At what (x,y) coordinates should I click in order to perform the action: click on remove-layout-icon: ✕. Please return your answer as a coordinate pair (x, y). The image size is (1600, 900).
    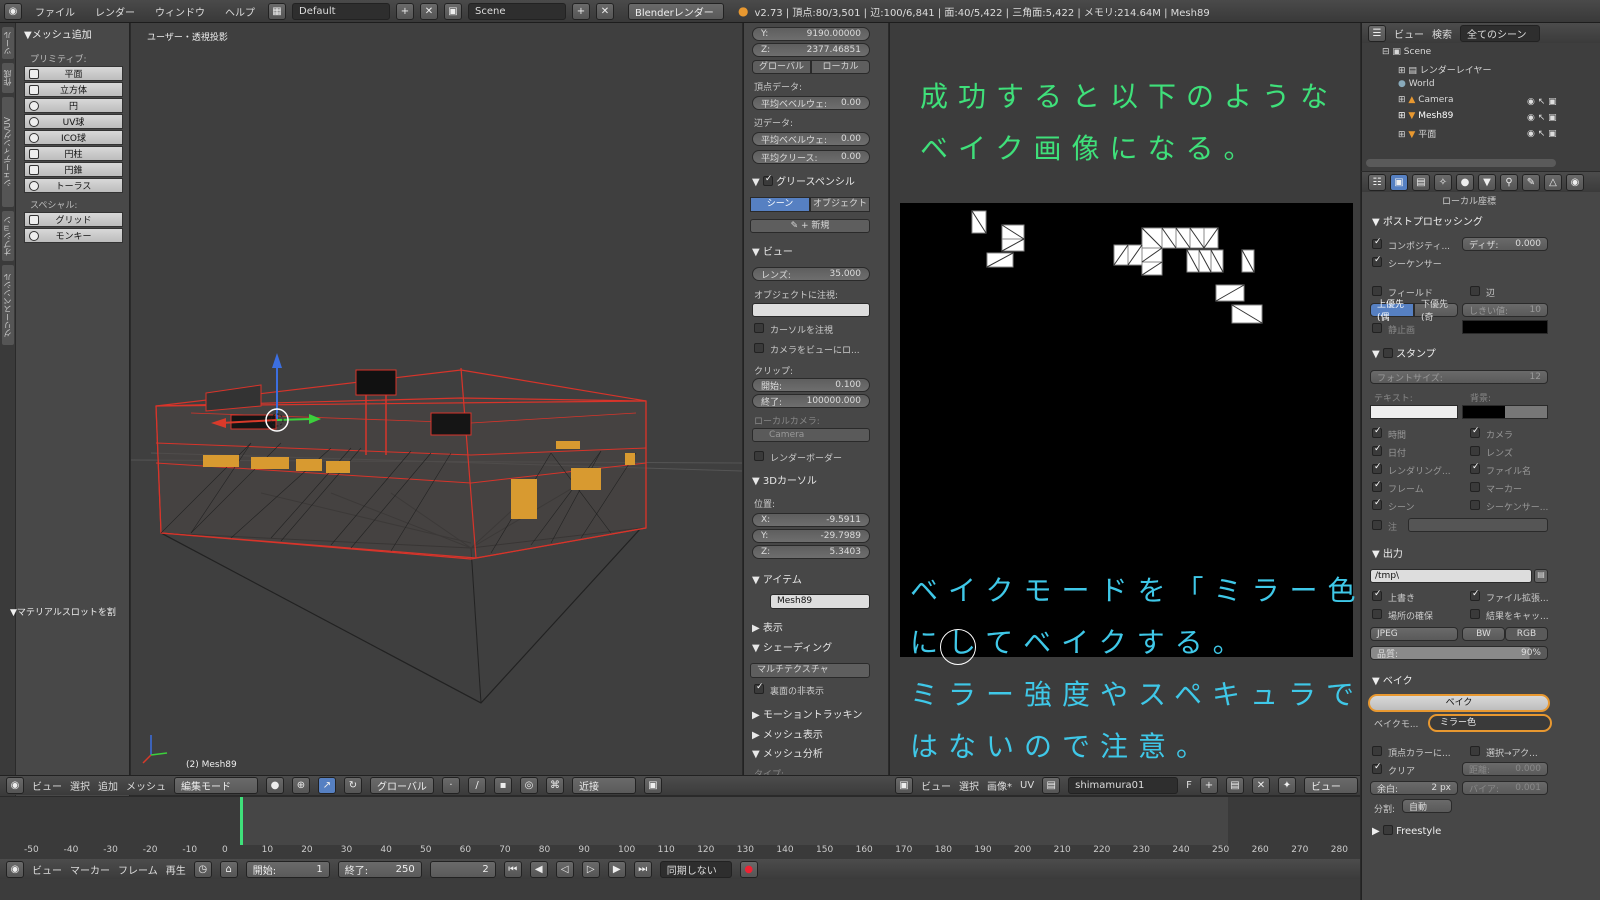
    Looking at the image, I should click on (429, 11).